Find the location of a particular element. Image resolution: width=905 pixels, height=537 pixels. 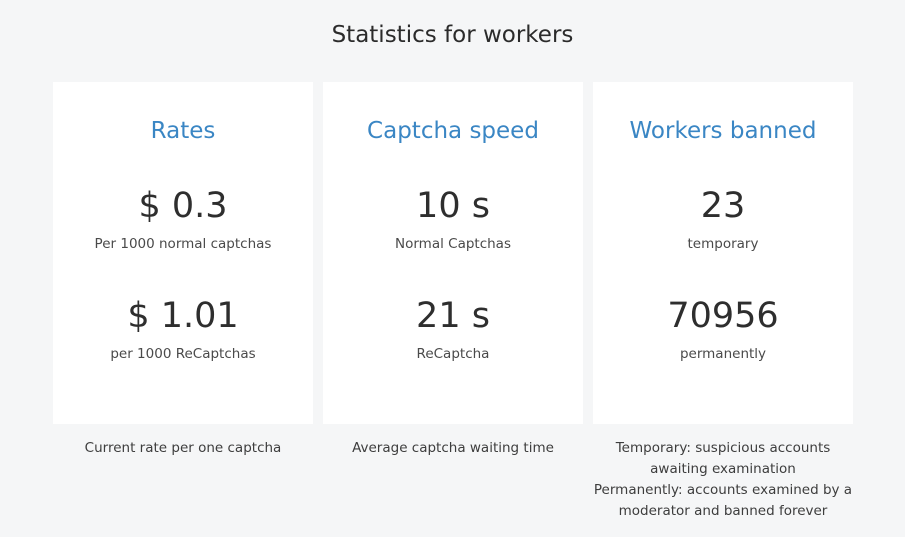

normal-speed-value: 10 s is located at coordinates (453, 206).